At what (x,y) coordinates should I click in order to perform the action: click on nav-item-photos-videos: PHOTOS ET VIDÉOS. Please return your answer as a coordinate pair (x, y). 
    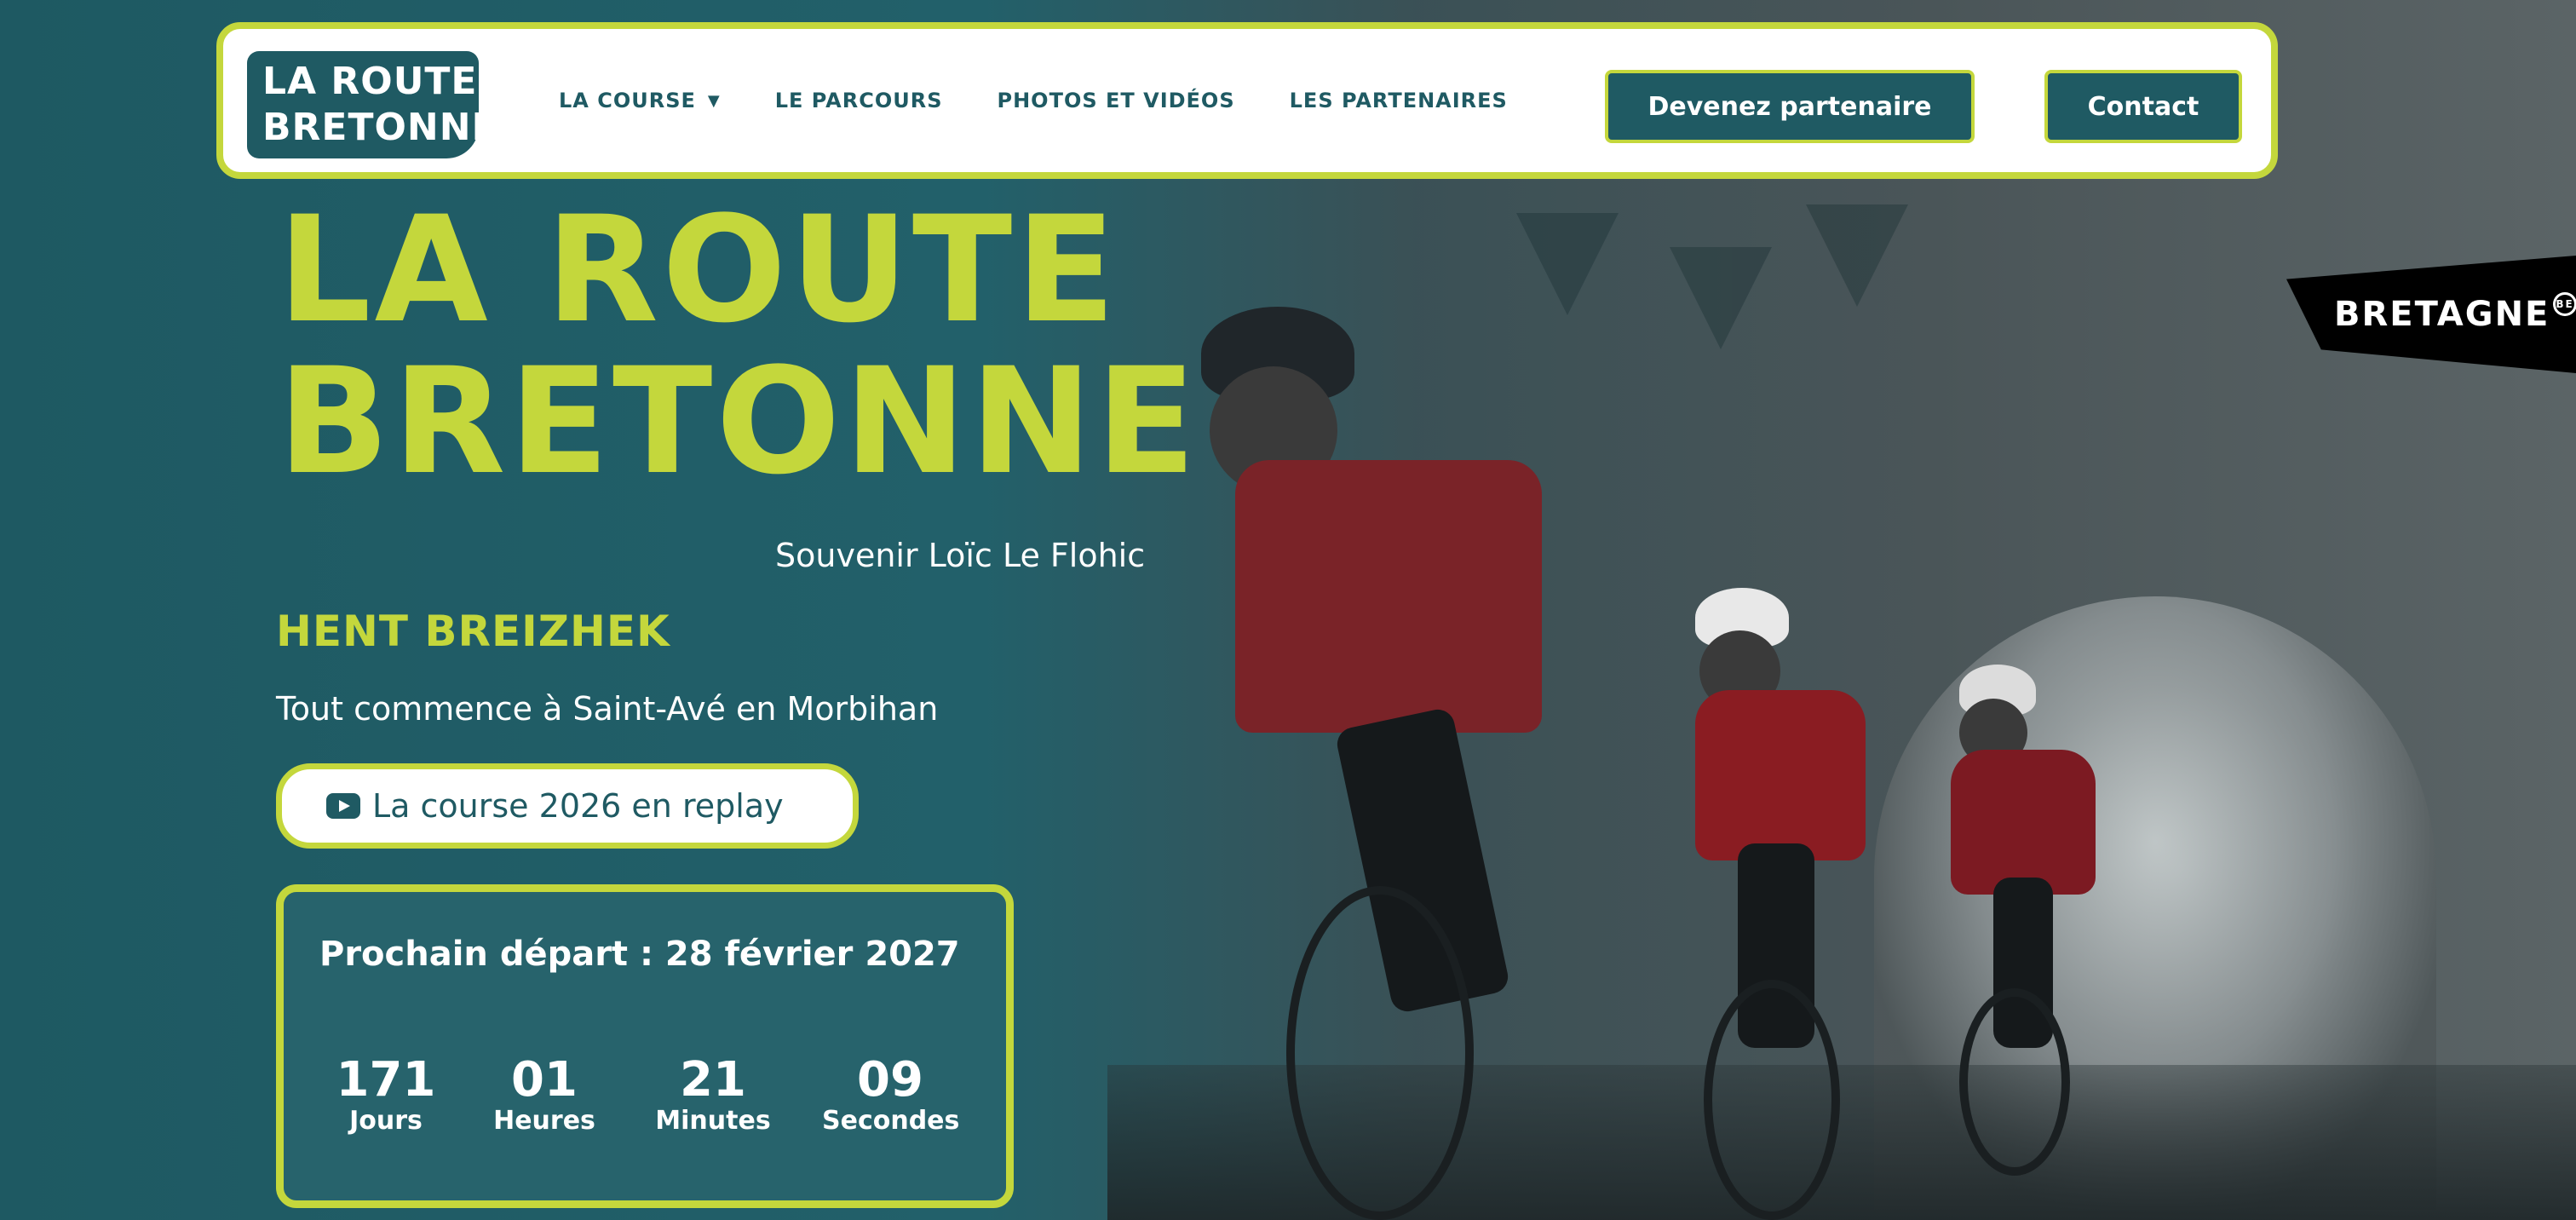
    Looking at the image, I should click on (1117, 100).